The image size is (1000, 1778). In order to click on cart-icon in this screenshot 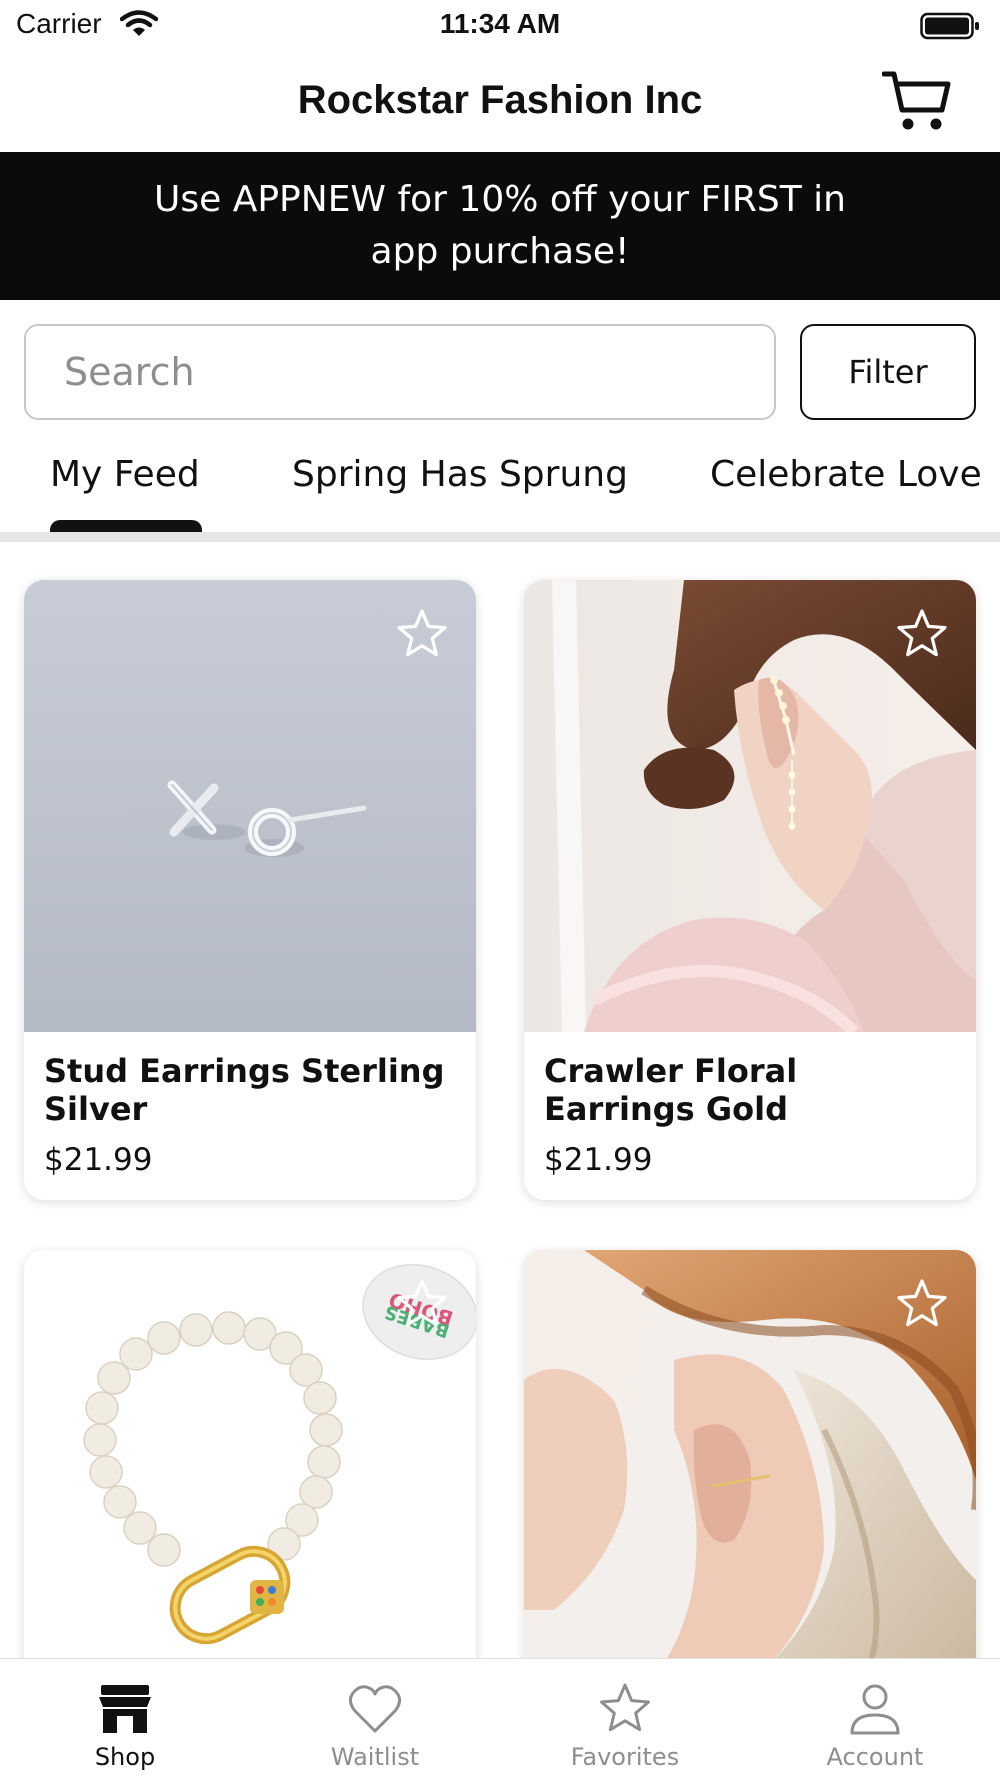, I will do `click(916, 100)`.